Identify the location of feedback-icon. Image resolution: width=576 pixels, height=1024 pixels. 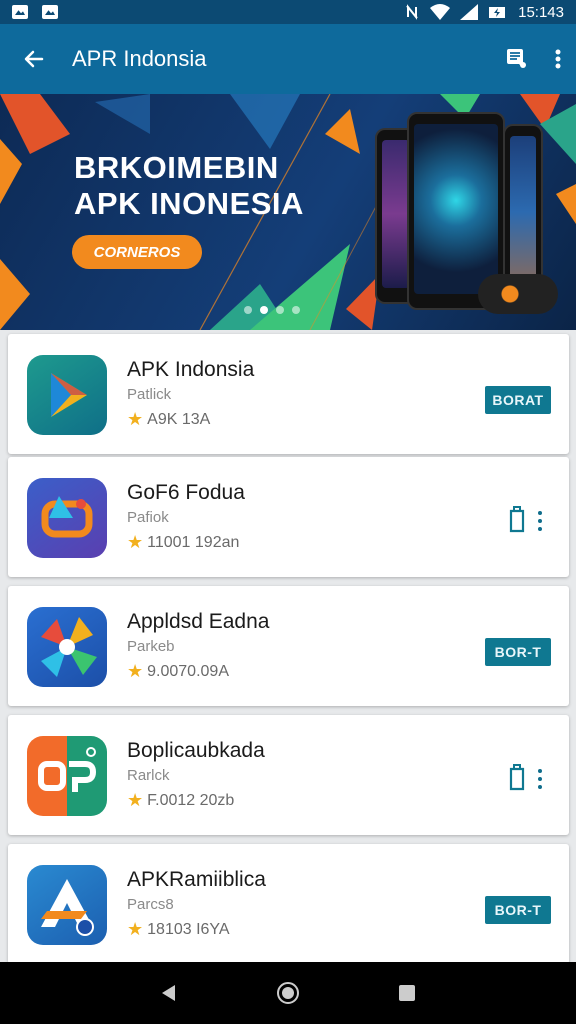
(516, 59).